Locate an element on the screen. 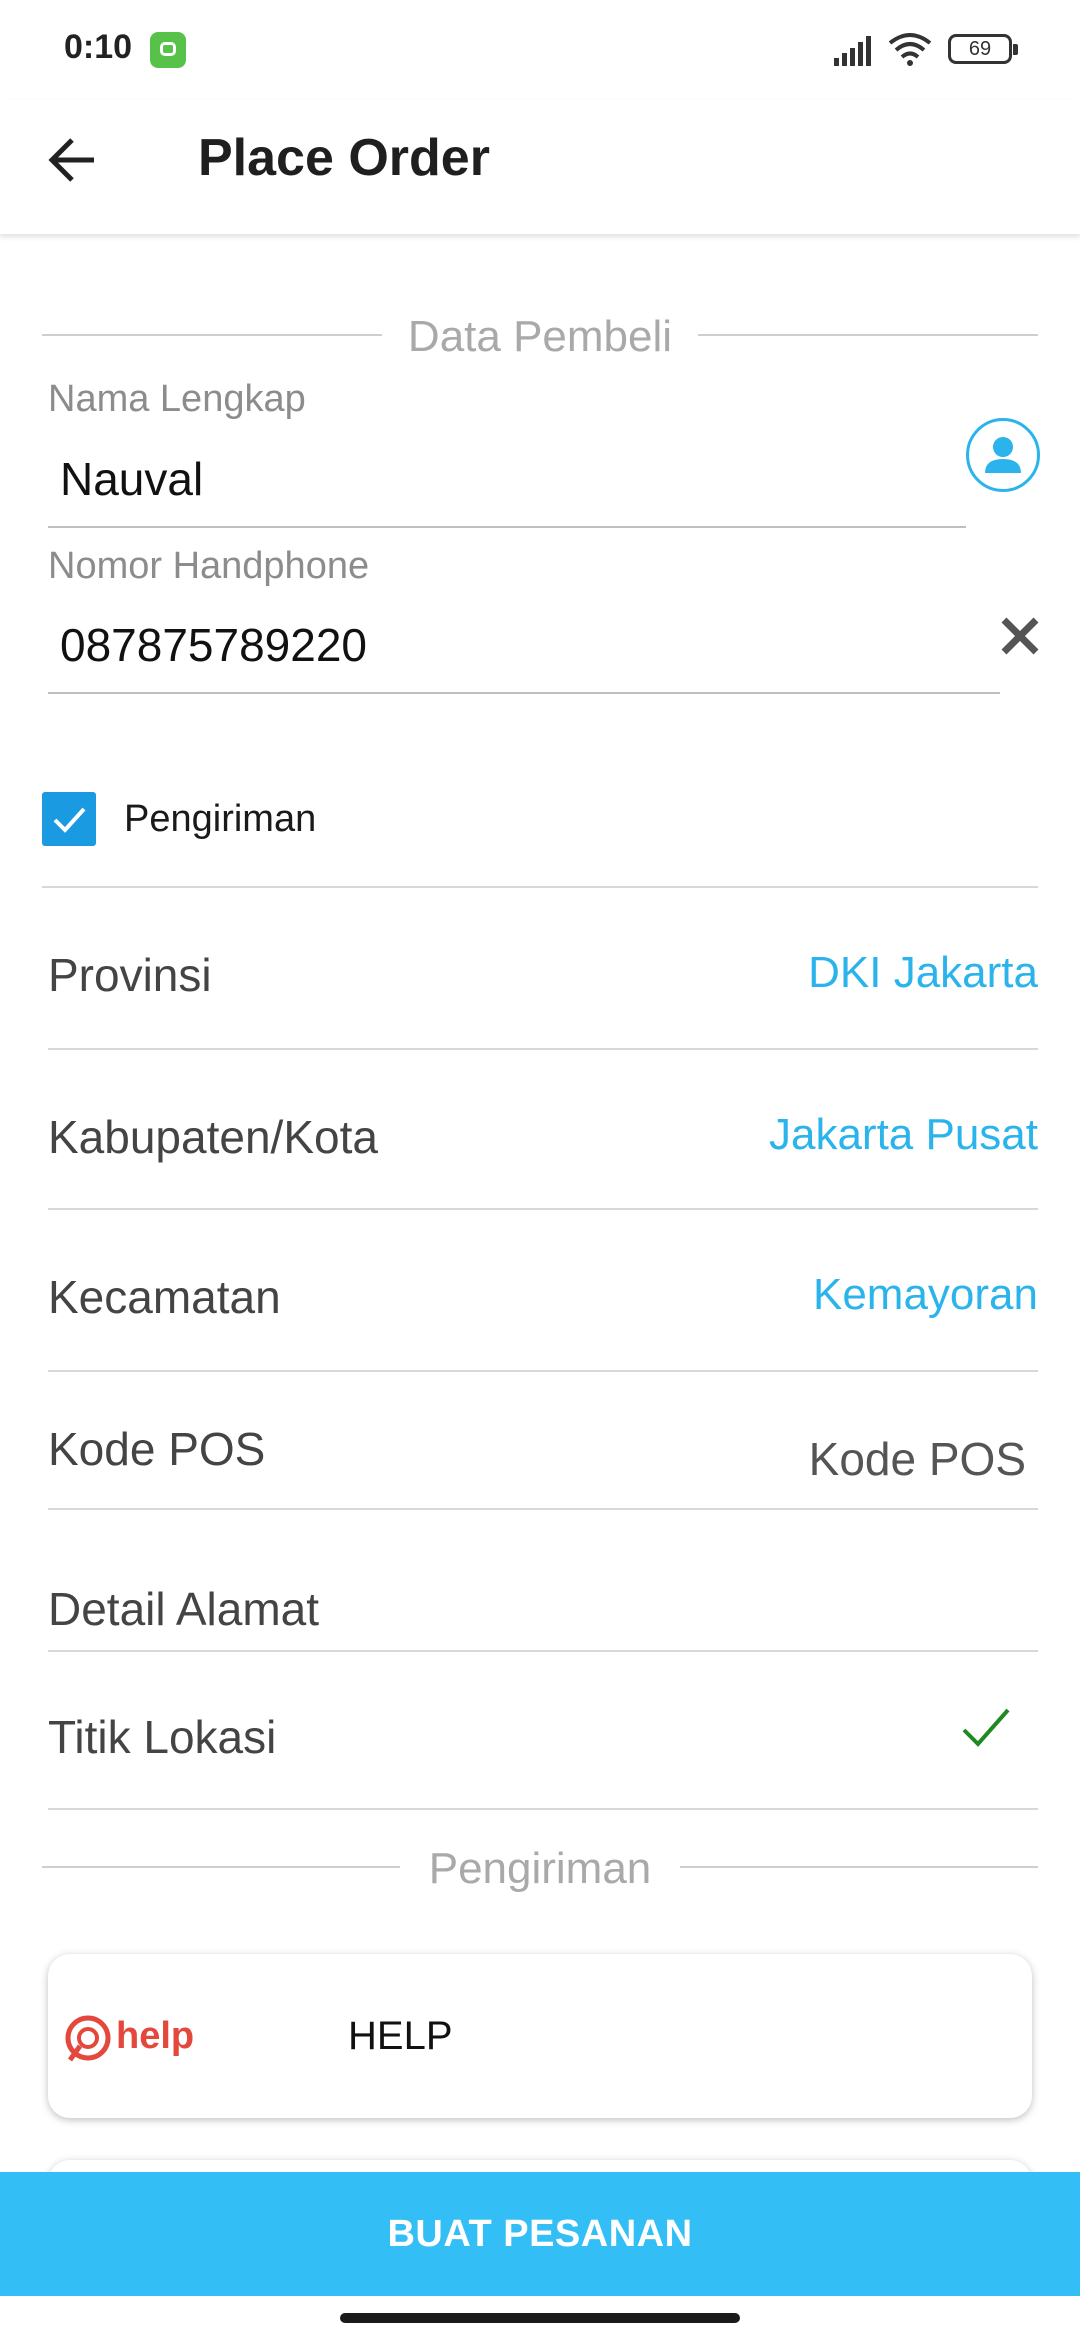 The width and height of the screenshot is (1080, 2340). address-detail-input: Detail Alamat is located at coordinates (183, 1609).